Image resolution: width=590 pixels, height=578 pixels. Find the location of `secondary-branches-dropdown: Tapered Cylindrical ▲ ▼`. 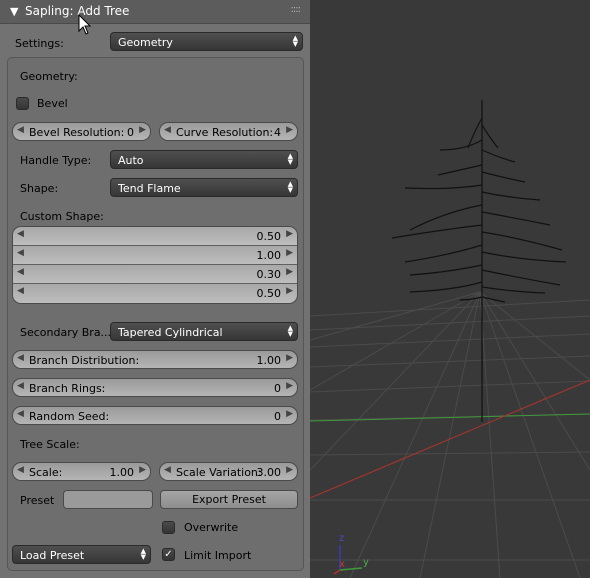

secondary-branches-dropdown: Tapered Cylindrical ▲ ▼ is located at coordinates (204, 331).